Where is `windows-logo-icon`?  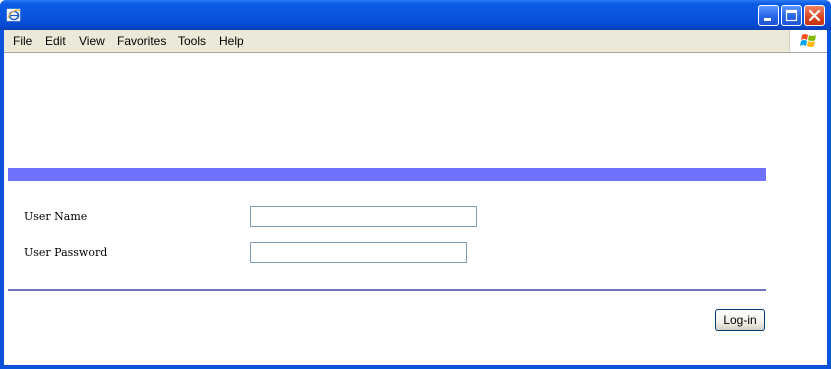 windows-logo-icon is located at coordinates (808, 41).